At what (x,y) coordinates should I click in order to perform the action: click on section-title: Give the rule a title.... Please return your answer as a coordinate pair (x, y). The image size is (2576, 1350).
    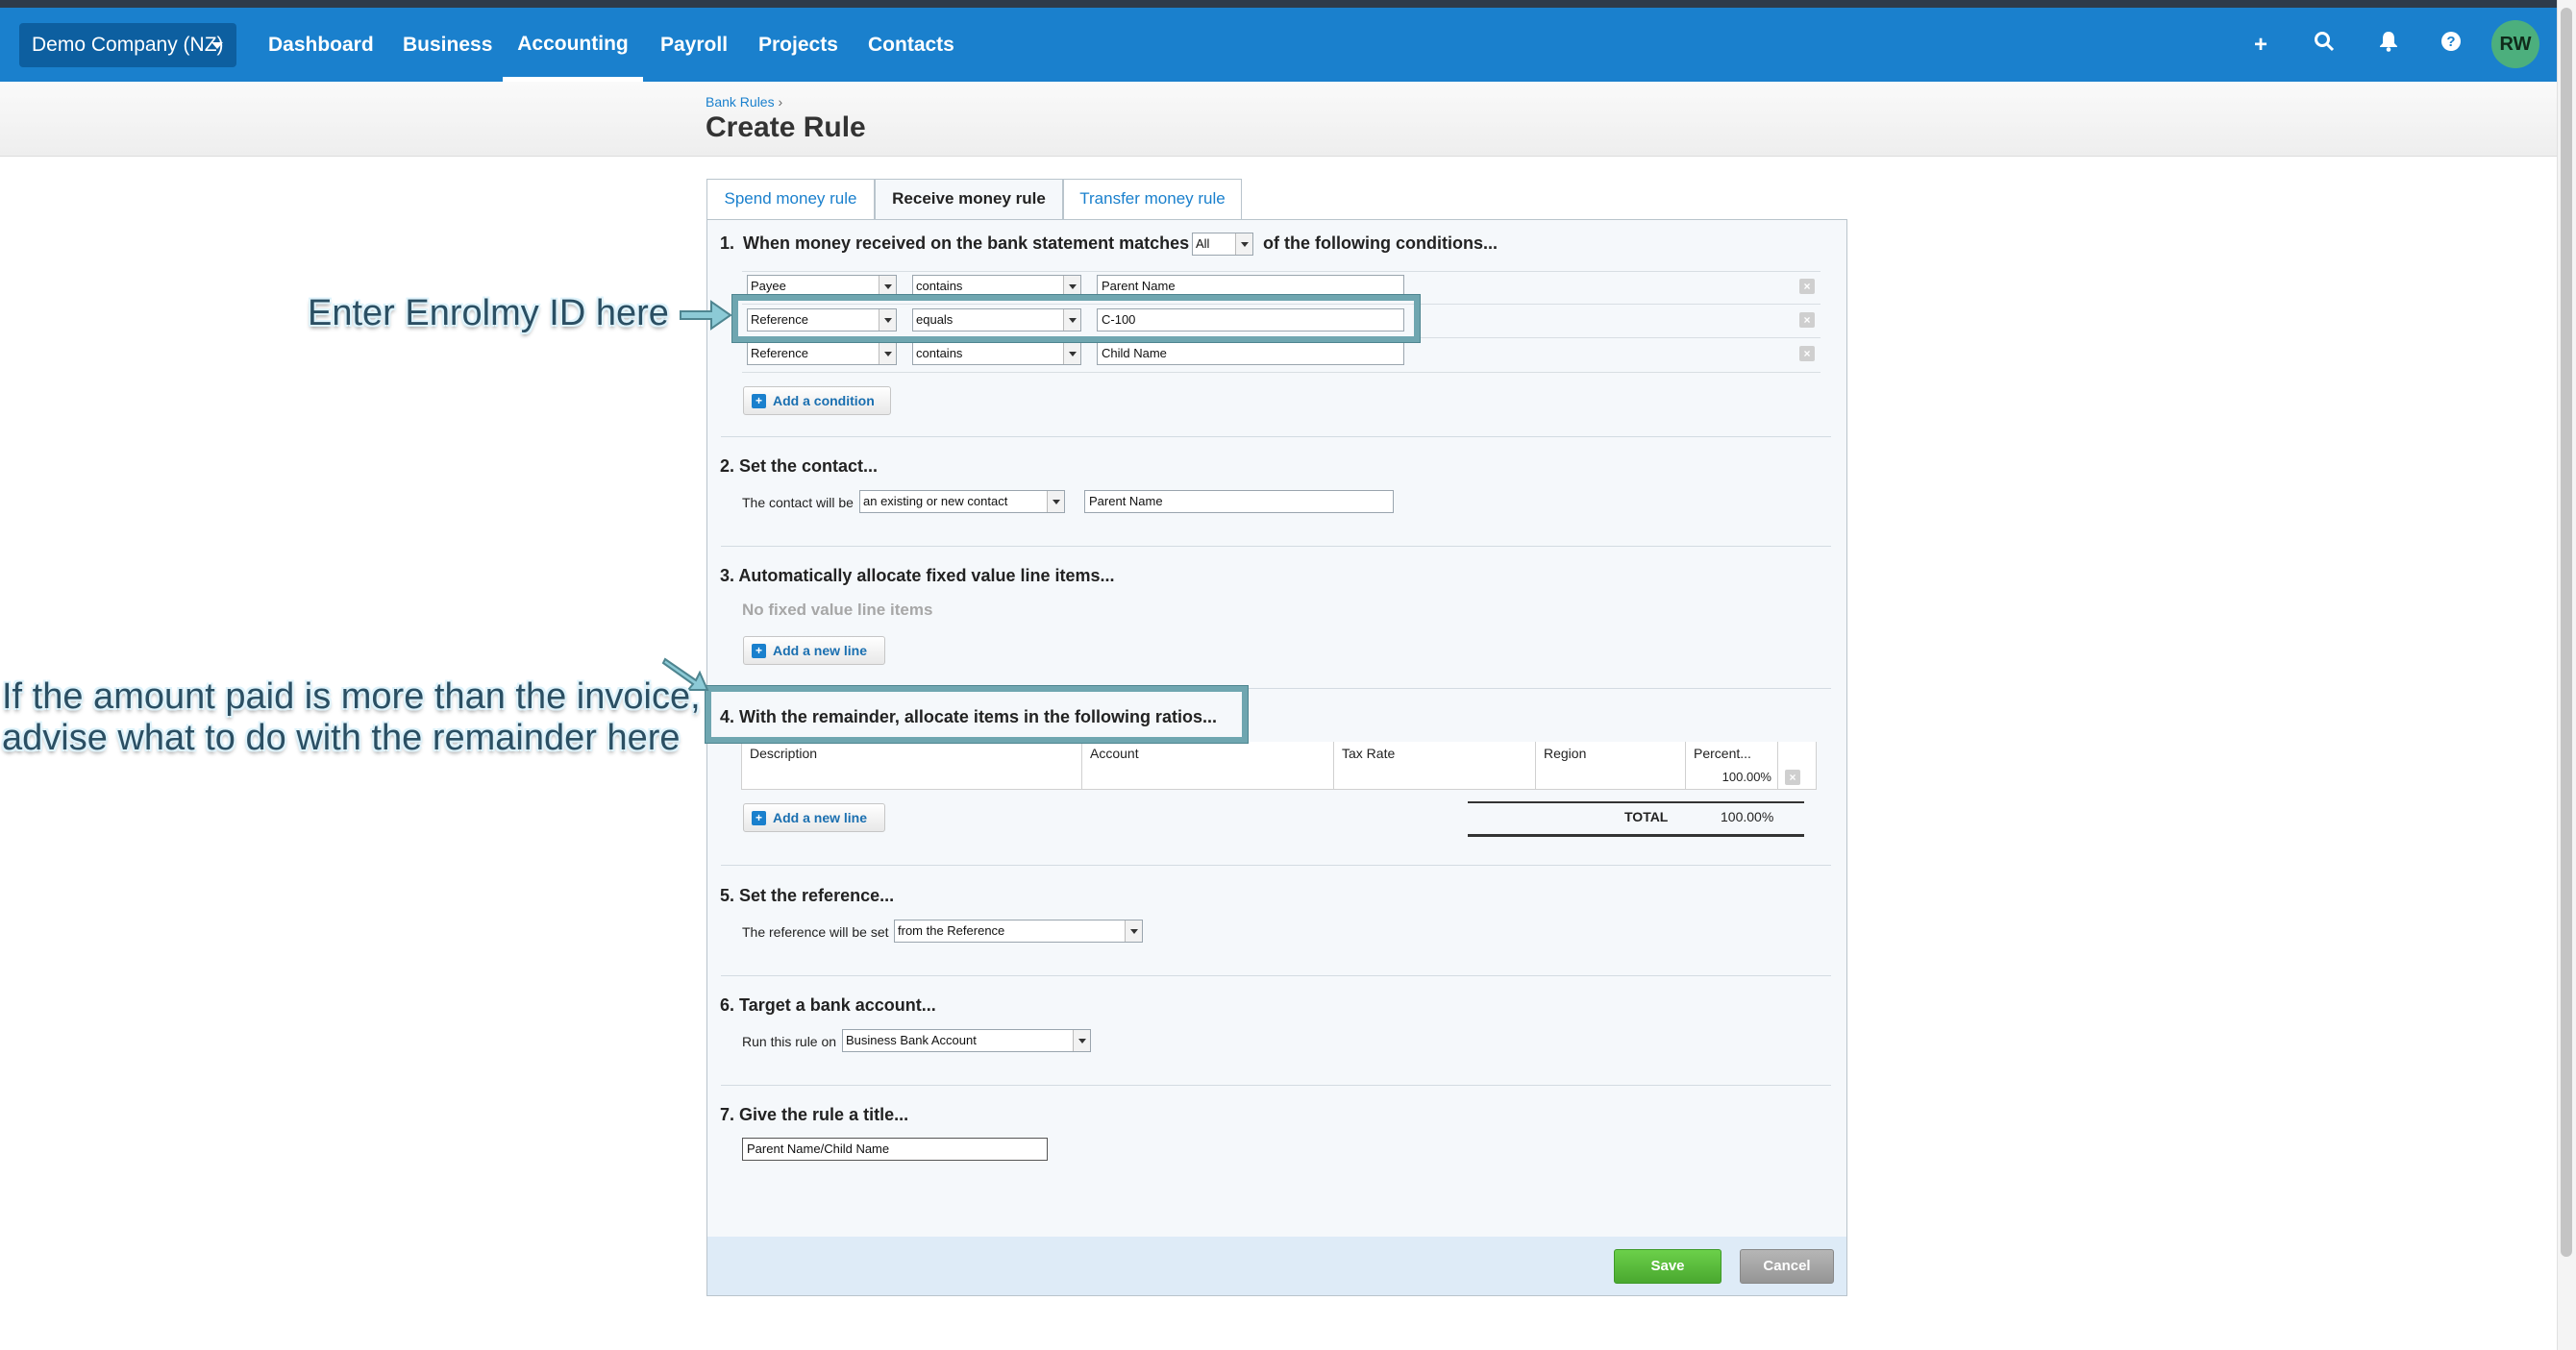
    Looking at the image, I should click on (824, 1114).